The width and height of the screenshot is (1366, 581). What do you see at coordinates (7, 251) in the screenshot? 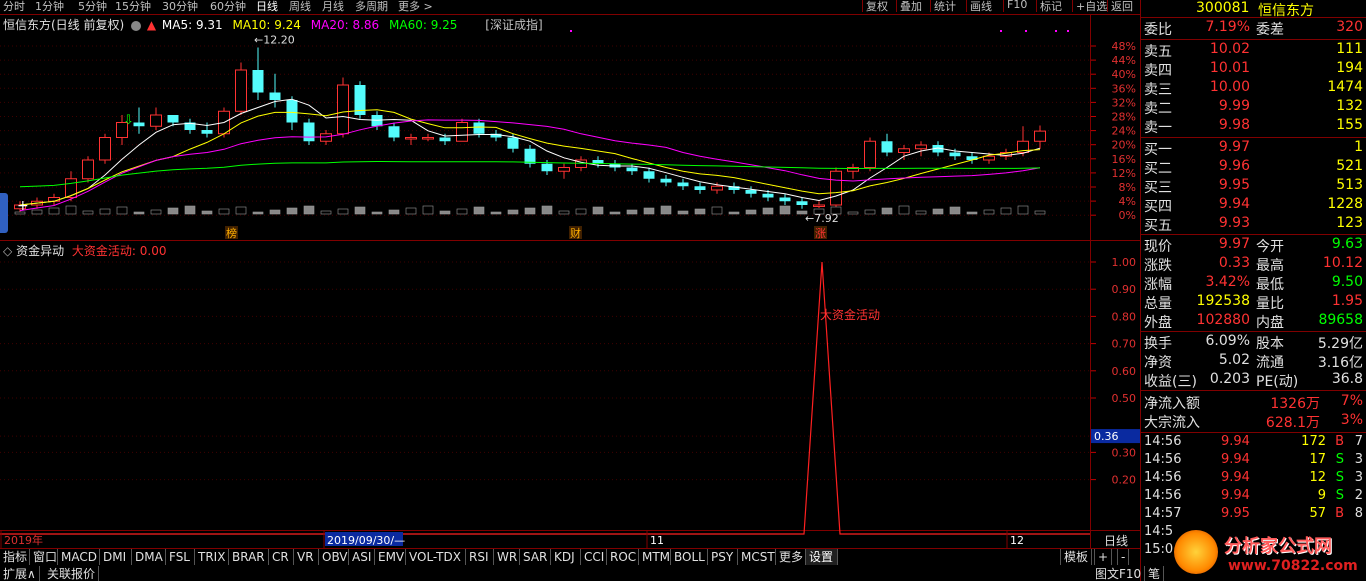
I see `expand-icon: ◇` at bounding box center [7, 251].